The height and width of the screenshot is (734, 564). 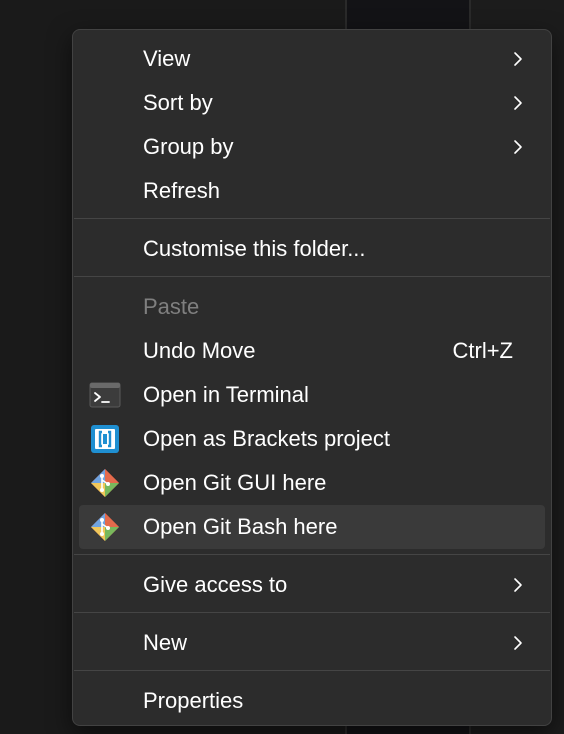 I want to click on menu-item-label: Open as Brackets project, so click(x=267, y=438).